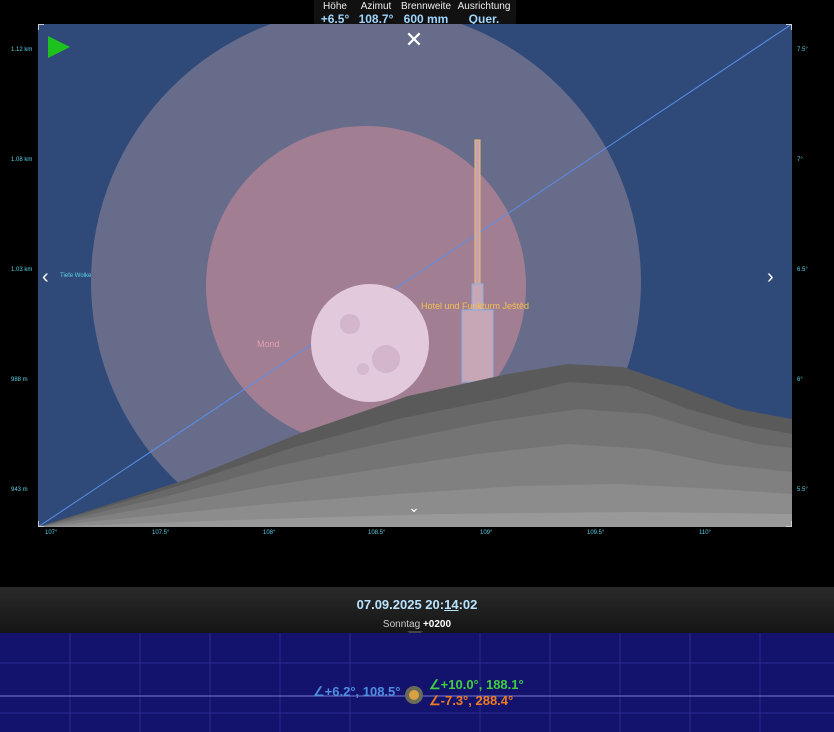 This screenshot has height=732, width=834. I want to click on weekday-timezone: Sonntag +0200, so click(417, 624).